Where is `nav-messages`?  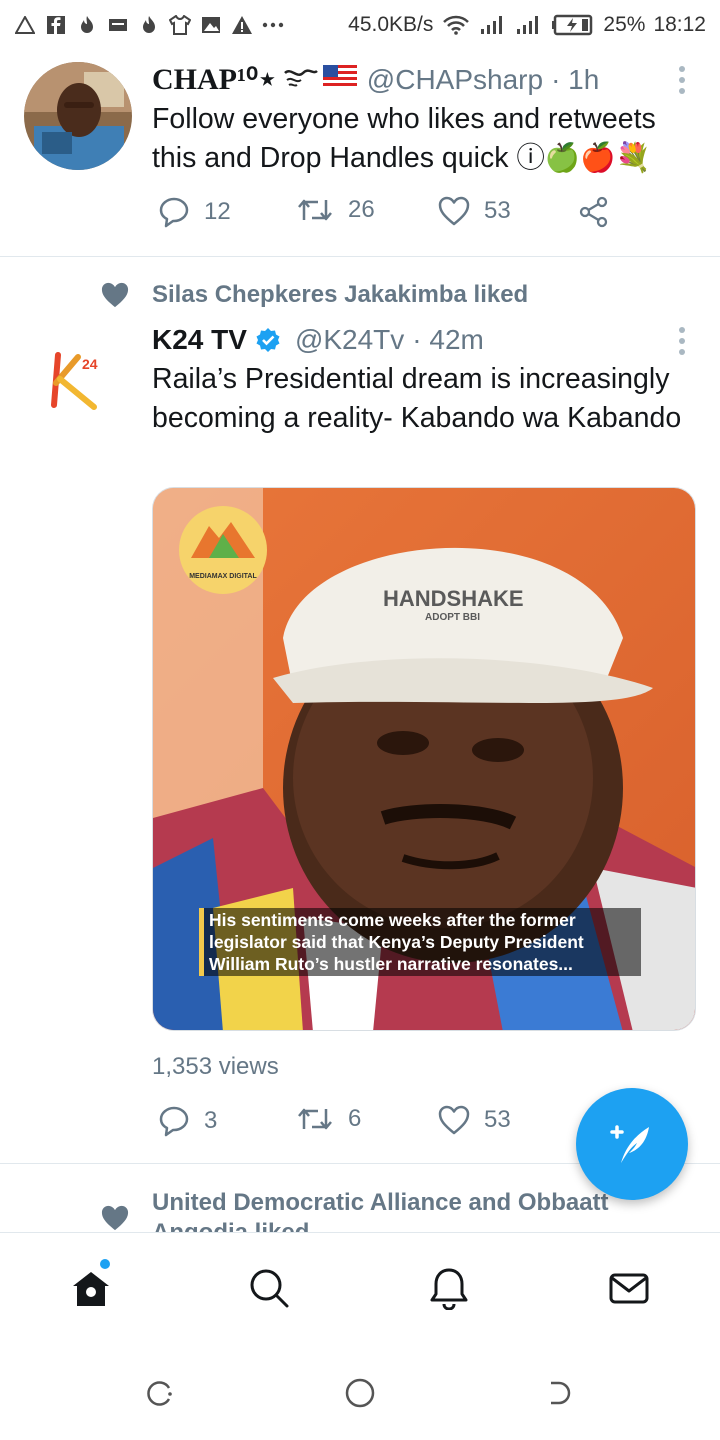
nav-messages is located at coordinates (629, 1288).